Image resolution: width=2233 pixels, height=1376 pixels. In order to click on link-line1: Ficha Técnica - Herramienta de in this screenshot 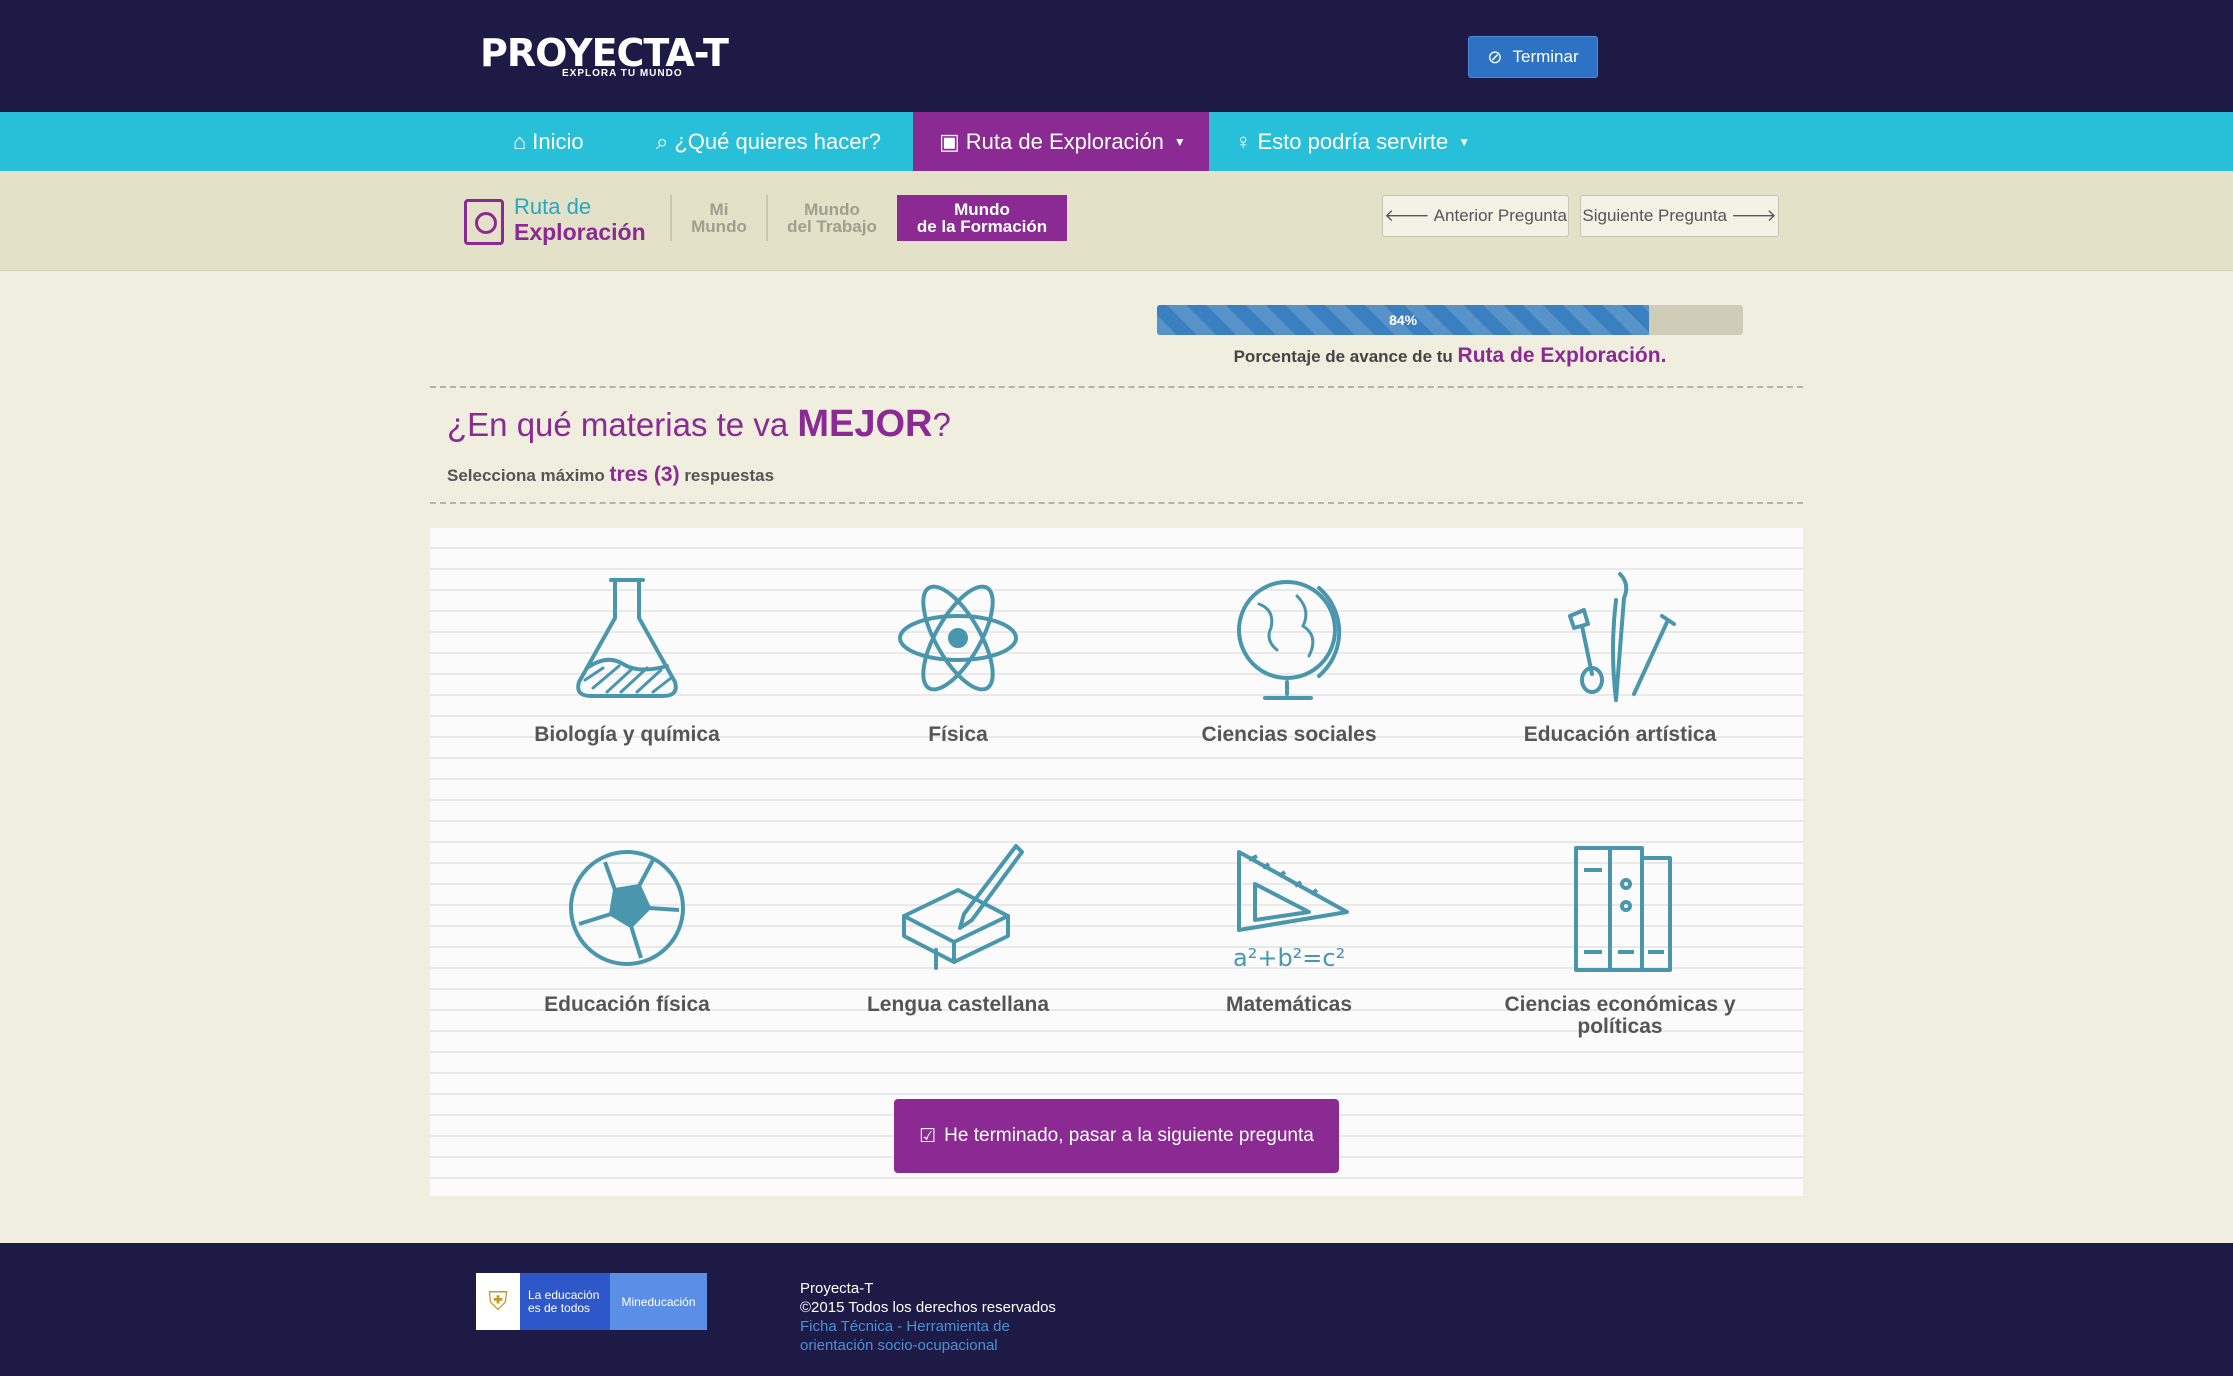, I will do `click(905, 1326)`.